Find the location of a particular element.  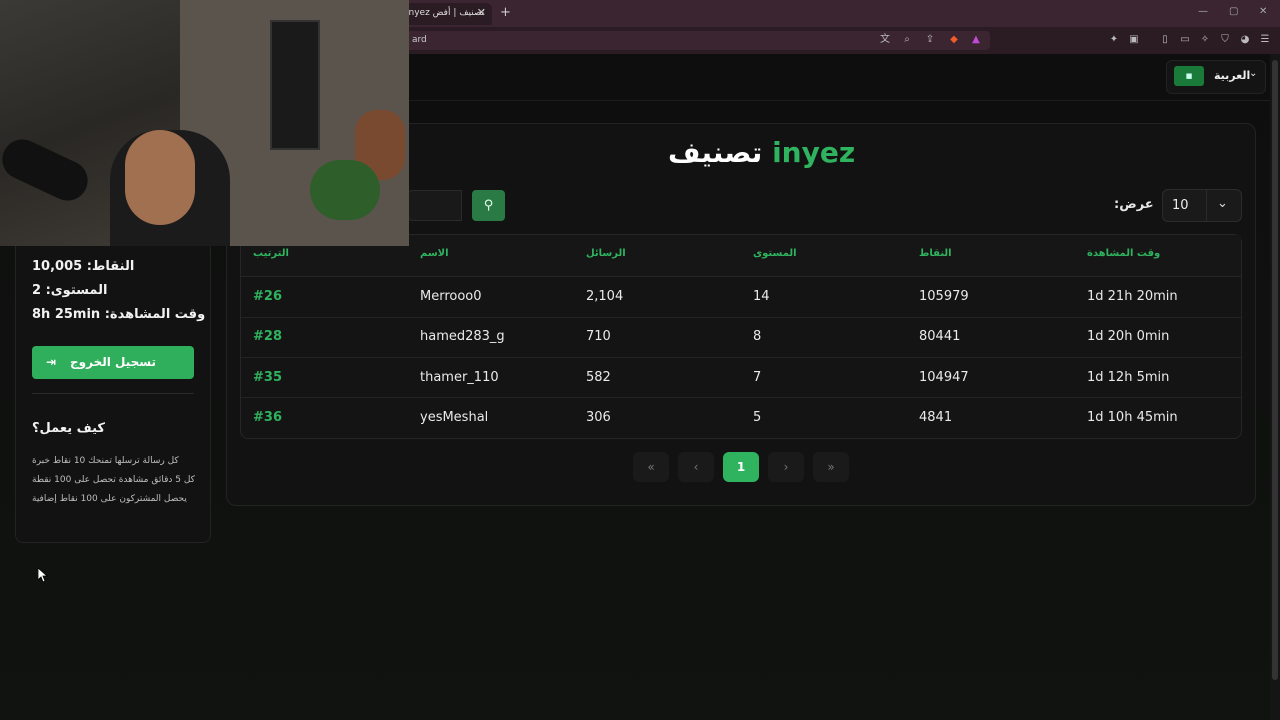

row-points: 4841 is located at coordinates (936, 417).